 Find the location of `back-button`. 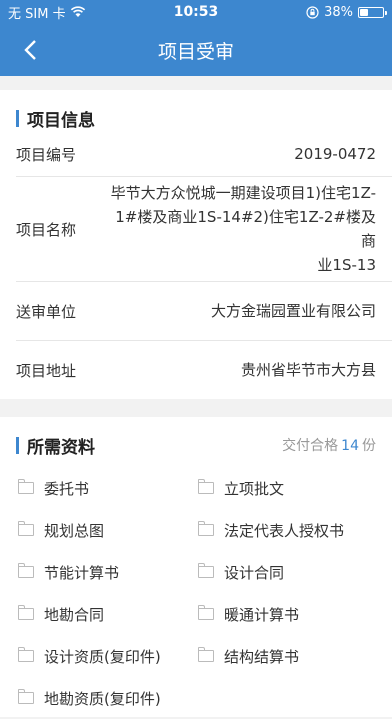

back-button is located at coordinates (30, 50).